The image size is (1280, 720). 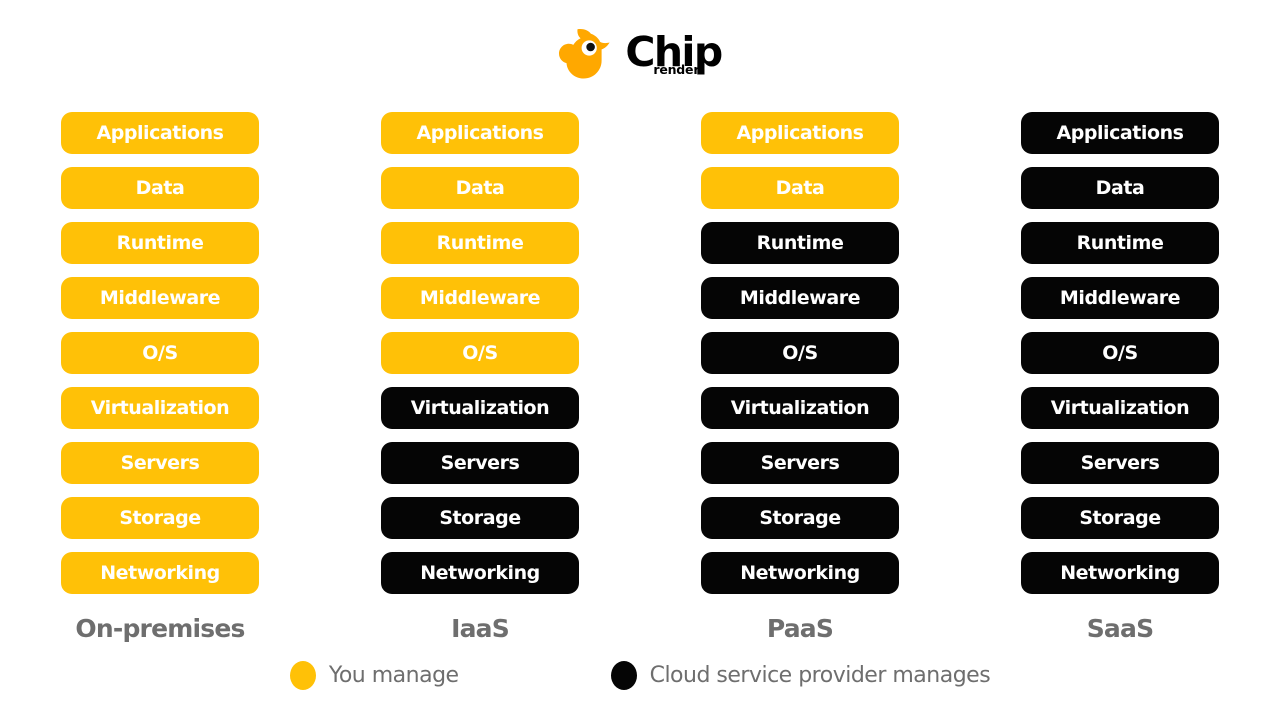 I want to click on legend-label-you-manage: You manage, so click(x=393, y=675).